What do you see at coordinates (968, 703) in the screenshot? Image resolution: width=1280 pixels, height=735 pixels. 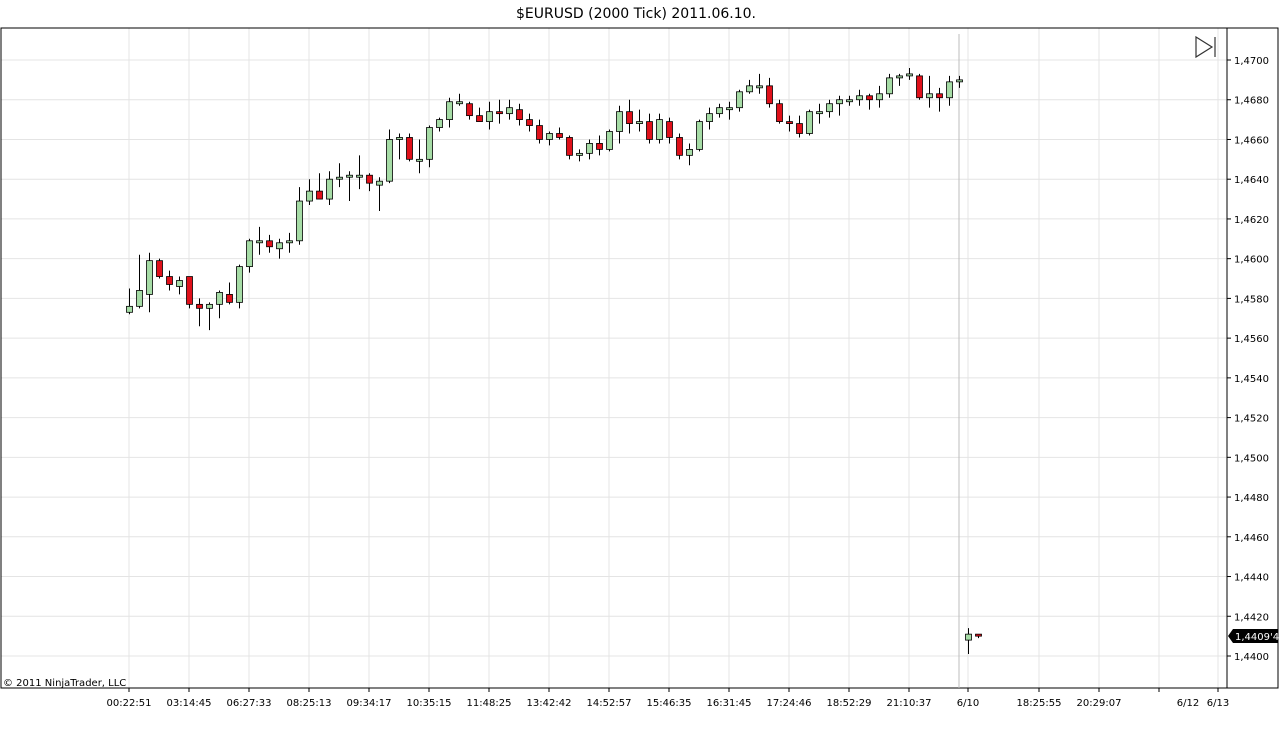 I see `x-tick-label: 6/10` at bounding box center [968, 703].